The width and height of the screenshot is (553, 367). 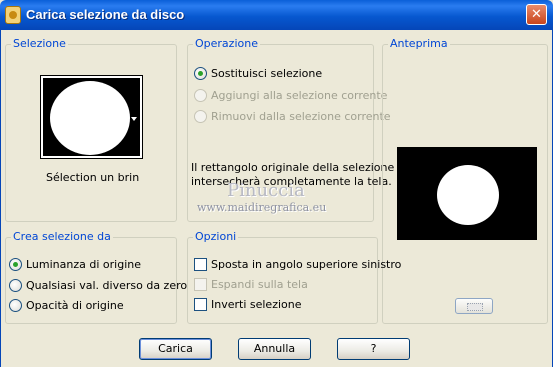 I want to click on selection-name: Sélection un brin, so click(x=93, y=177).